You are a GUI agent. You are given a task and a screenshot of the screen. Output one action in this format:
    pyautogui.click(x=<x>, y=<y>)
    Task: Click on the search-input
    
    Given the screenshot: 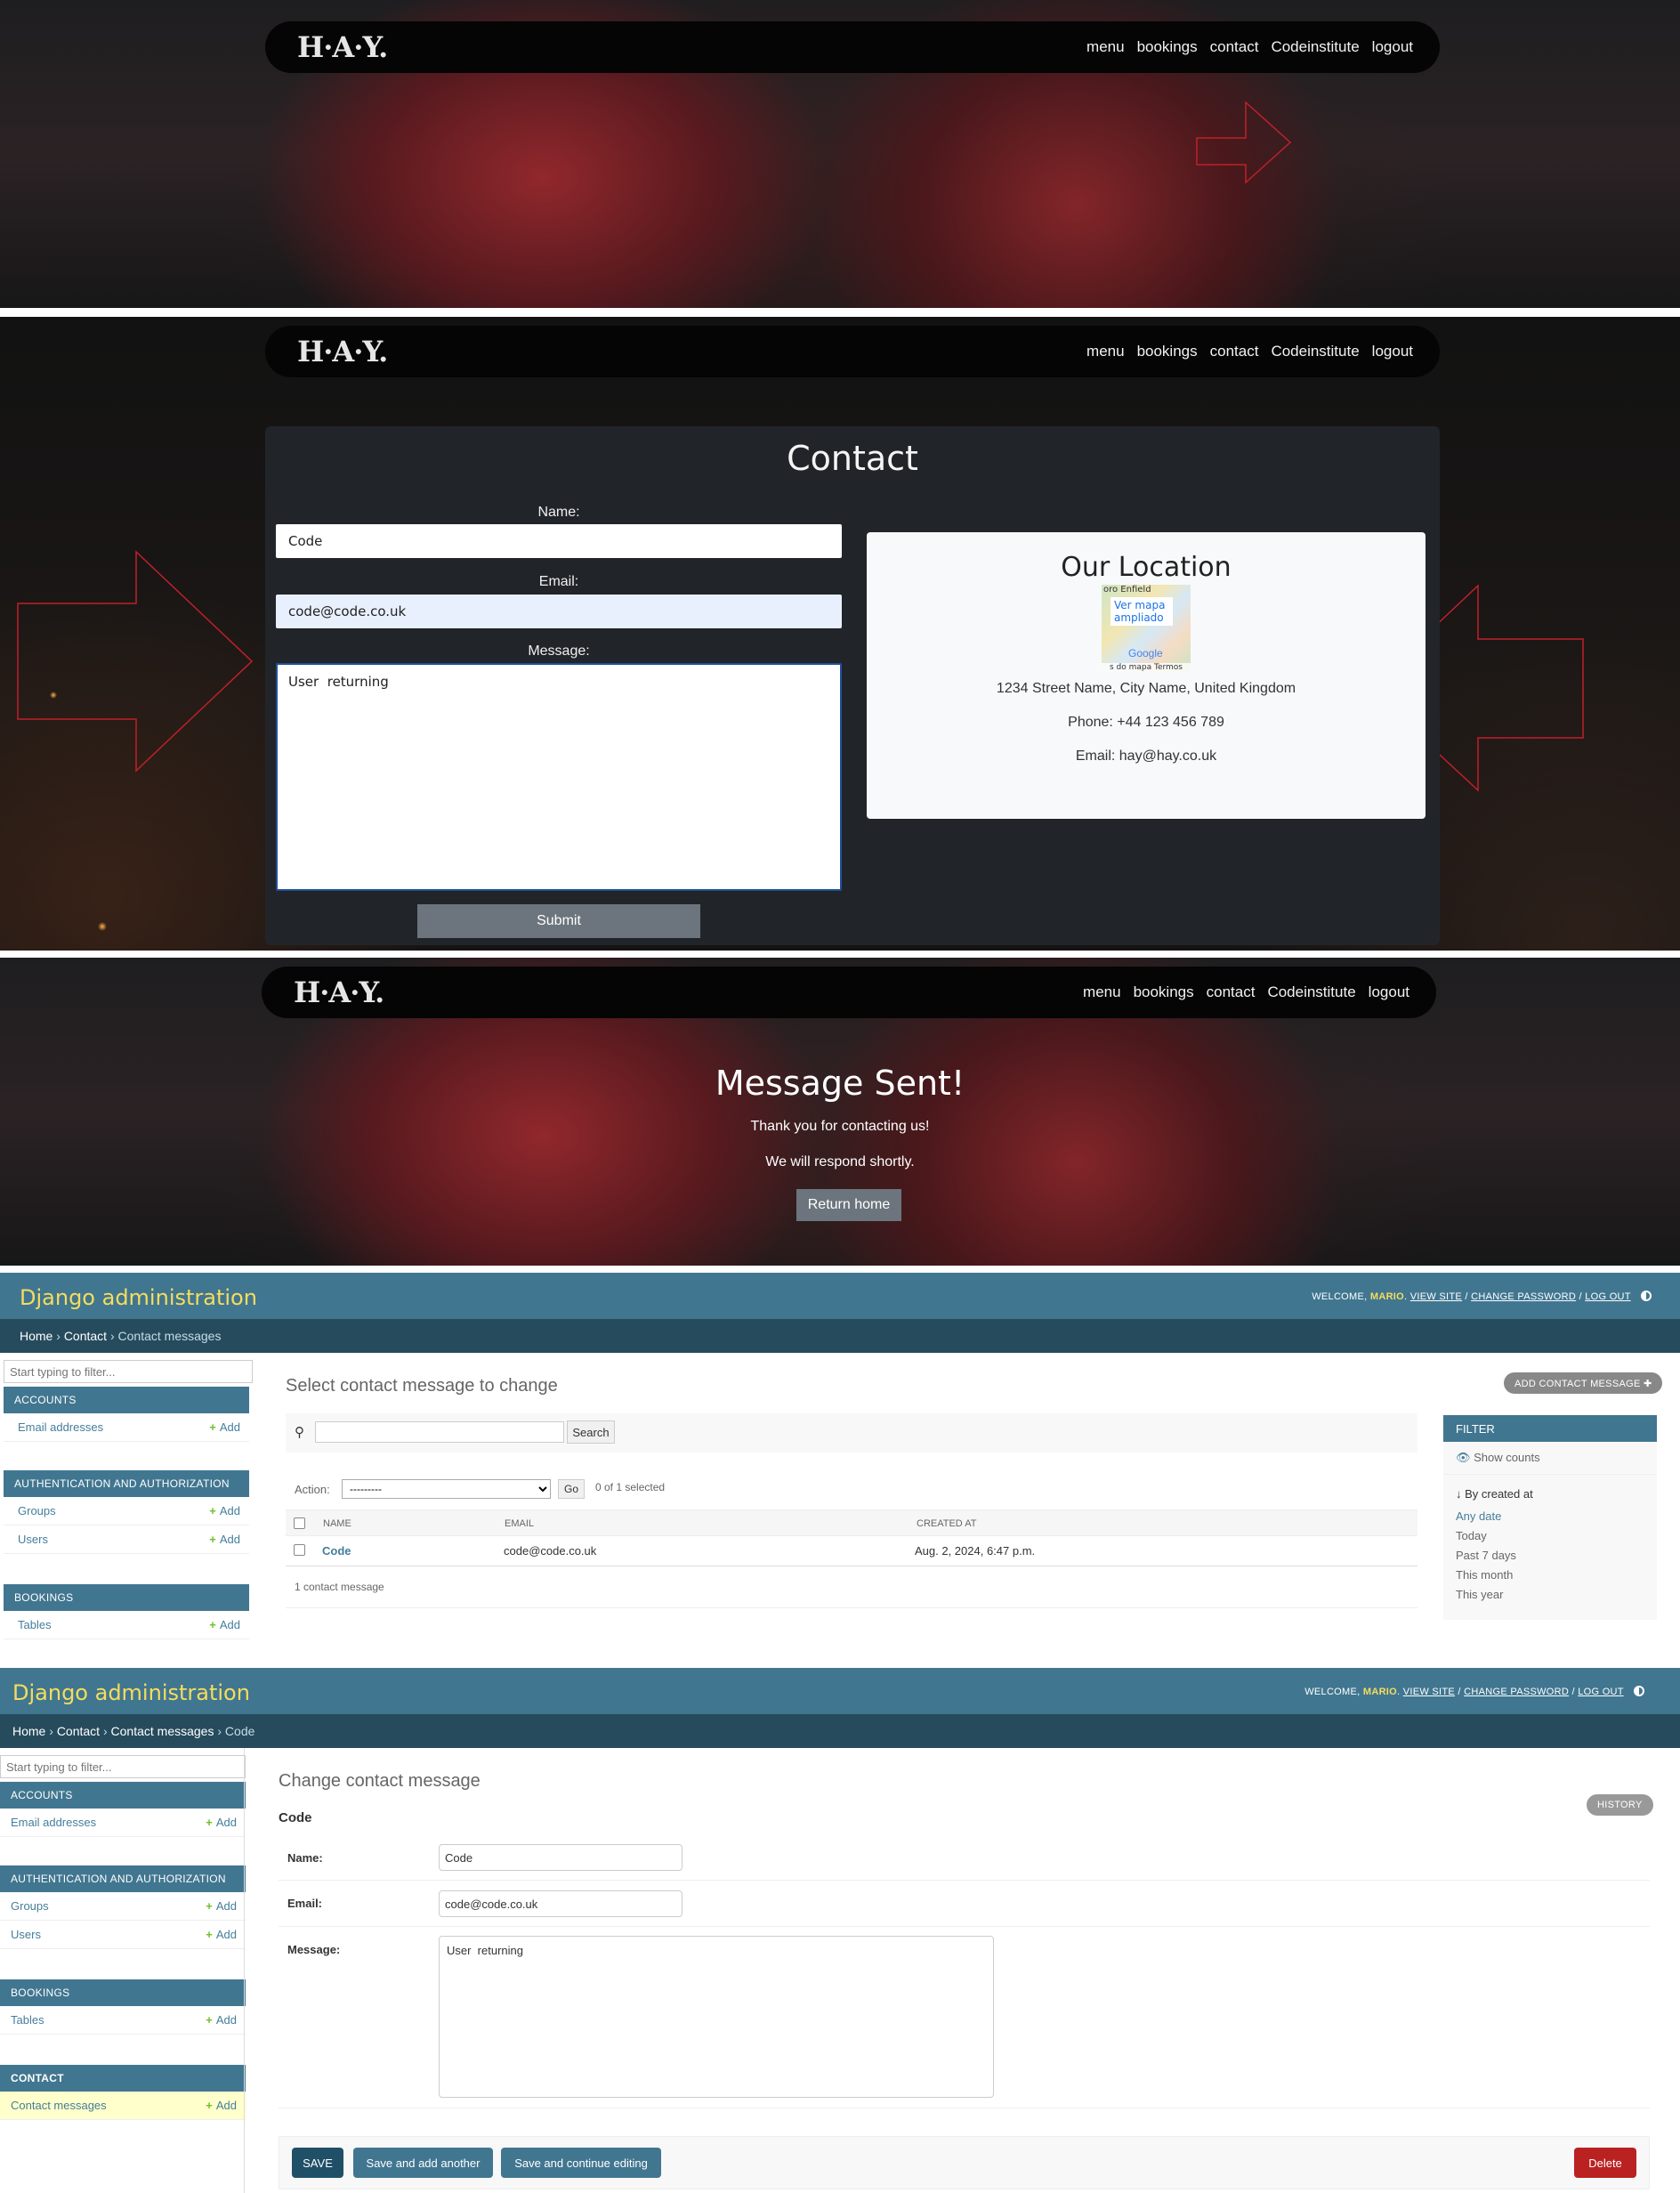 What is the action you would take?
    pyautogui.click(x=439, y=1432)
    